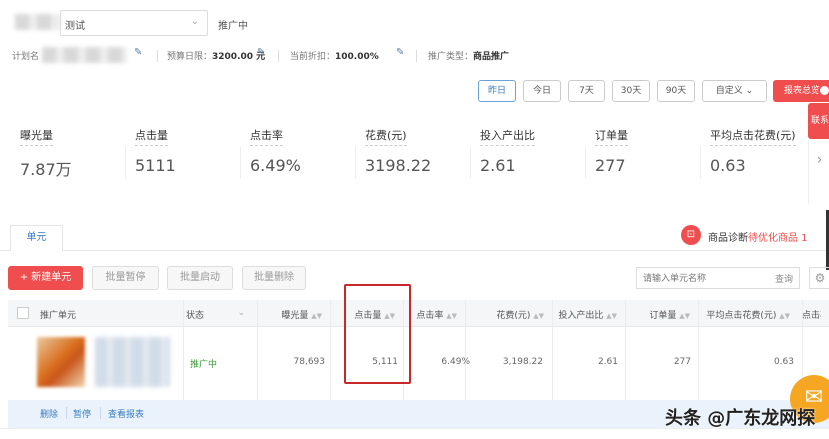 This screenshot has height=439, width=829. What do you see at coordinates (75, 26) in the screenshot?
I see `plan-select-value: 测试` at bounding box center [75, 26].